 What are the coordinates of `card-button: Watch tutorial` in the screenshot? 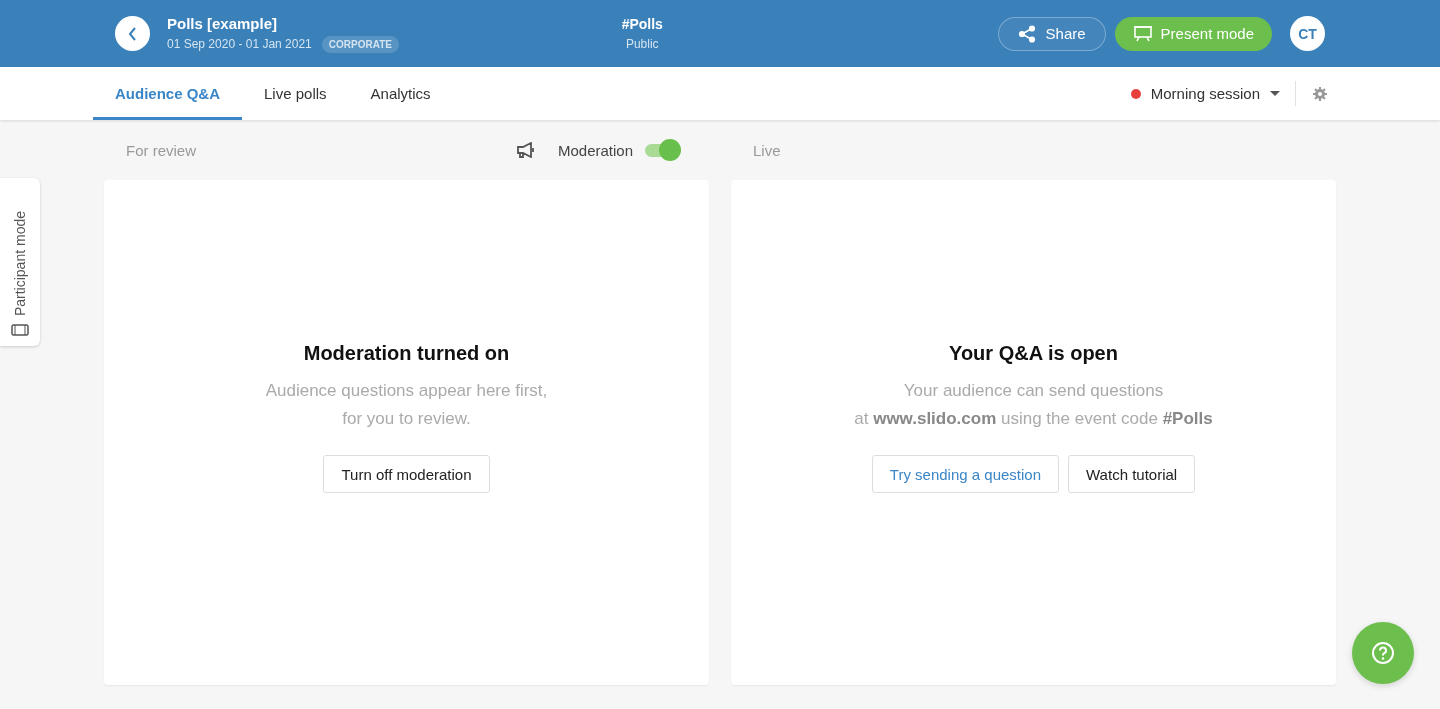 It's located at (1132, 474).